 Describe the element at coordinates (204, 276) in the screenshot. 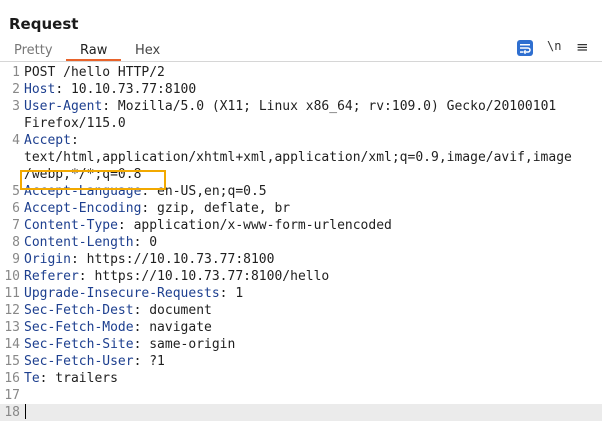

I see `header-value: : https://10.10.73.77:8100/hello` at that location.